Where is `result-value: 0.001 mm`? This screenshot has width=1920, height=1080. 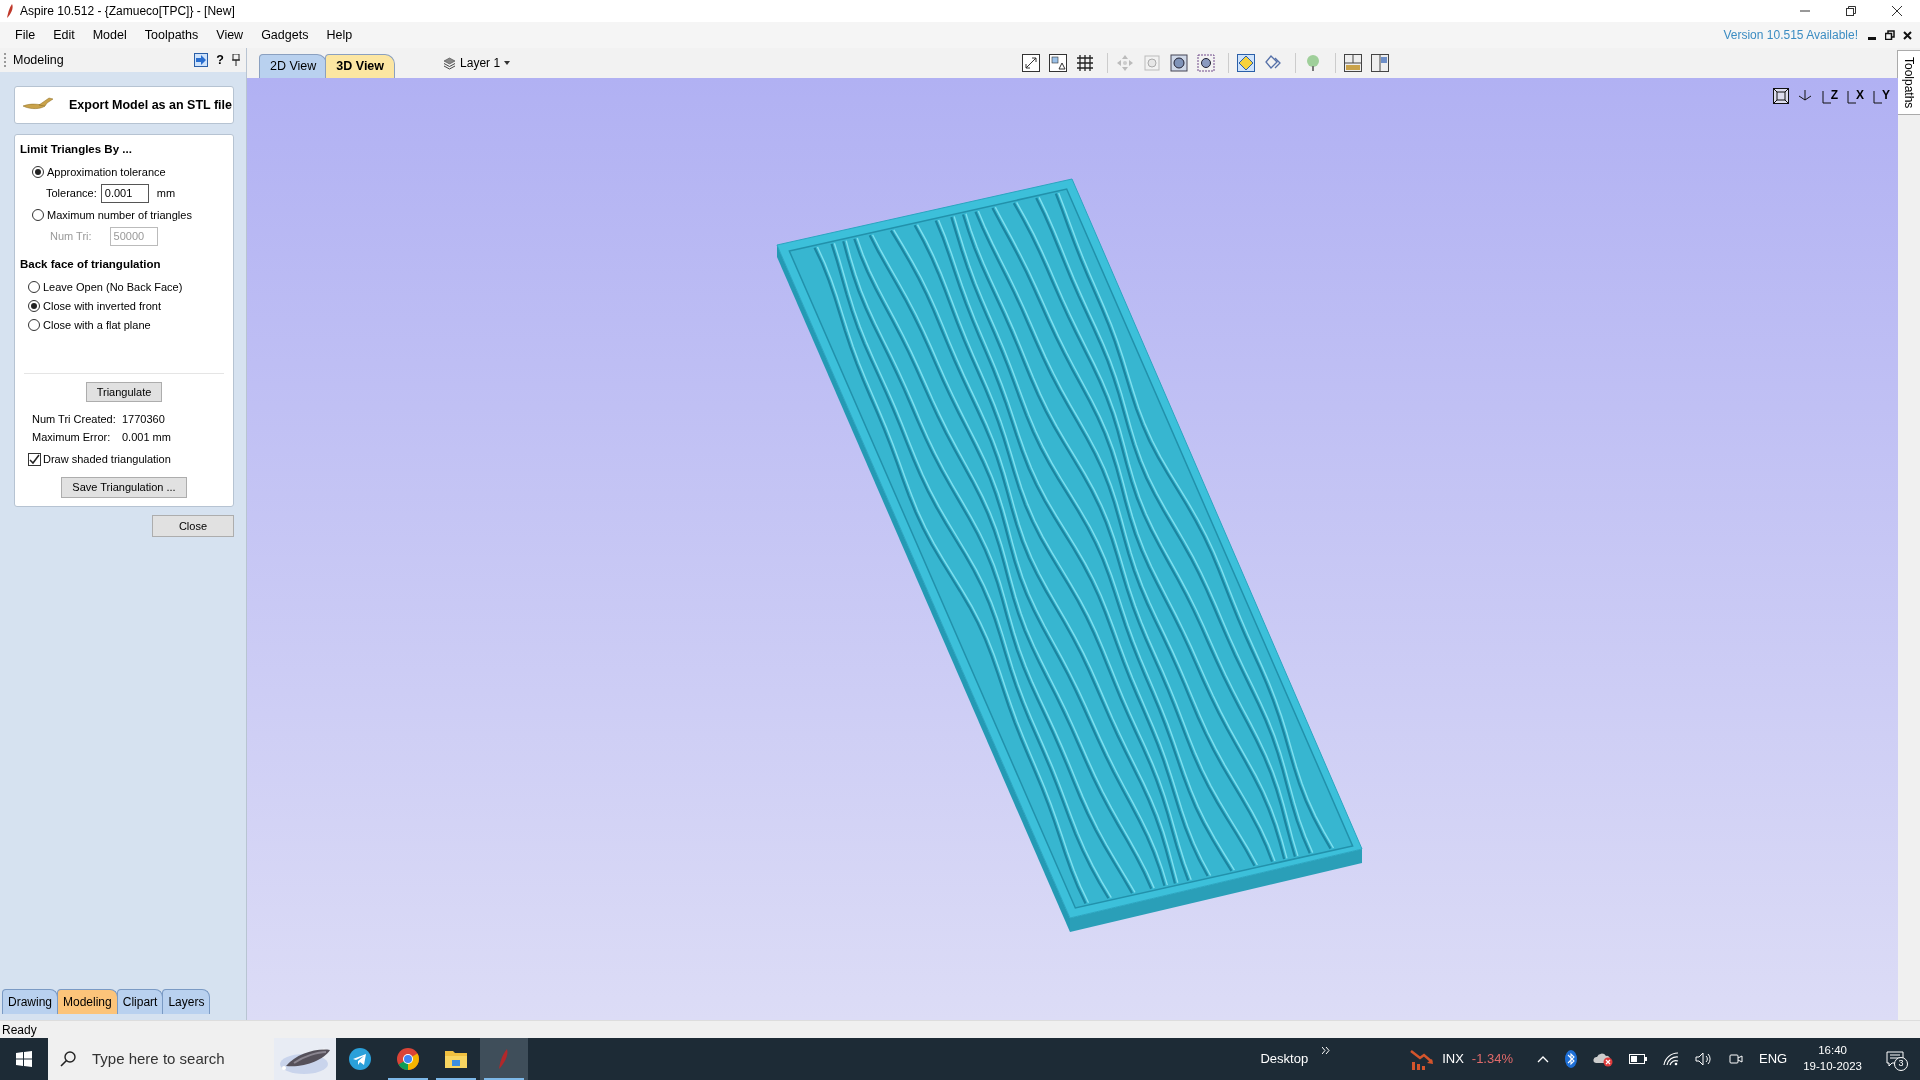 result-value: 0.001 mm is located at coordinates (146, 437).